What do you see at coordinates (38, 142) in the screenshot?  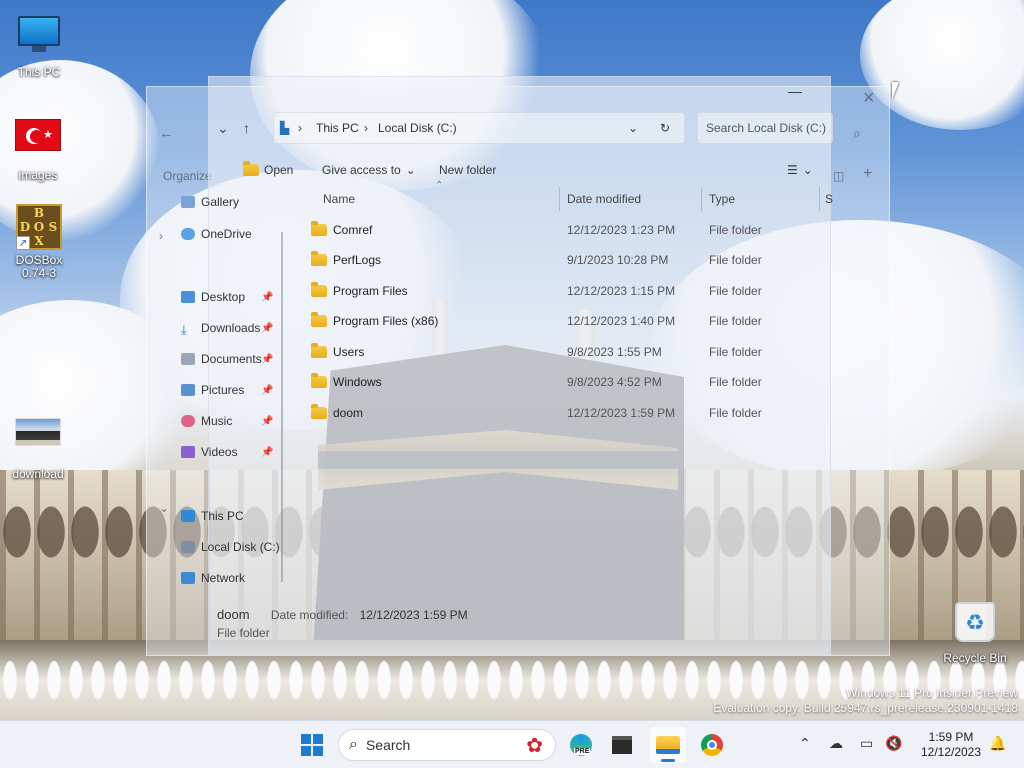 I see `turkey-flag-icon: ★` at bounding box center [38, 142].